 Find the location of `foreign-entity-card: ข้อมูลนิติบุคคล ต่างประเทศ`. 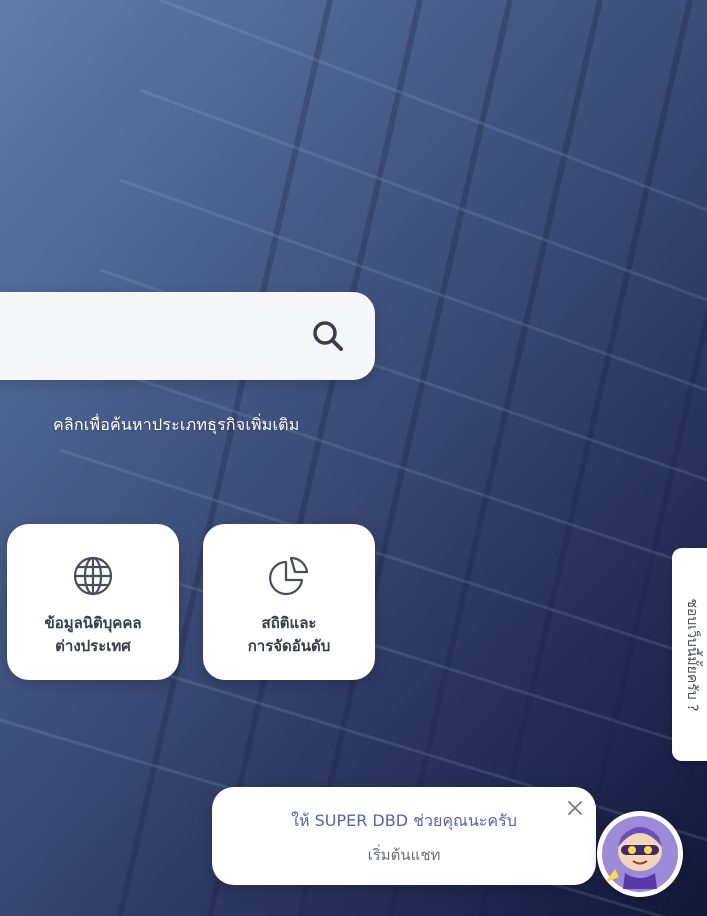

foreign-entity-card: ข้อมูลนิติบุคคล ต่างประเทศ is located at coordinates (93, 602).